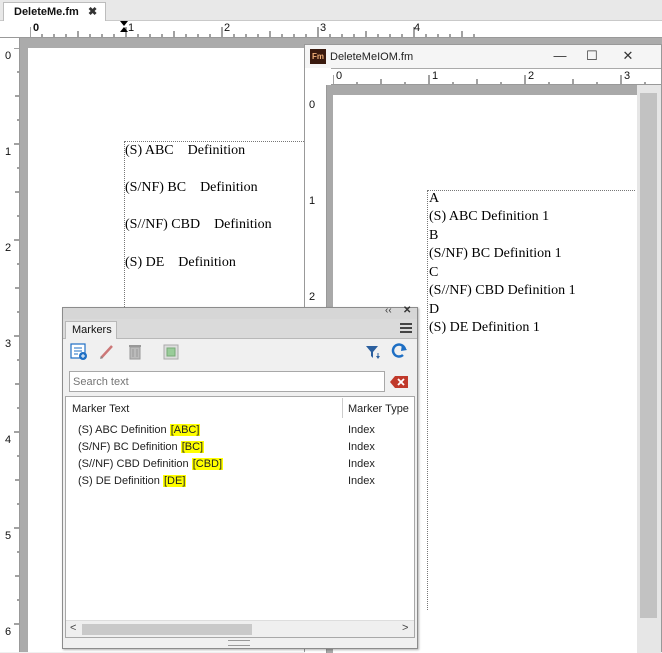 Image resolution: width=662 pixels, height=653 pixels. I want to click on index-entry: (S/NF) BC Definition 1, so click(495, 254).